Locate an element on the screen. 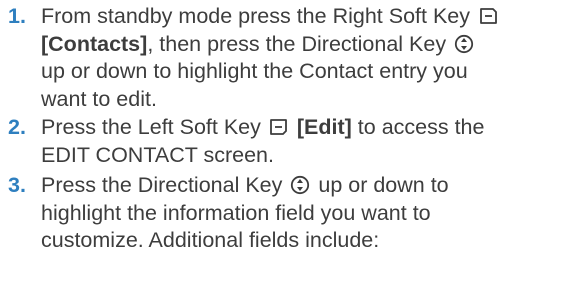  contacts-key-label: [Contacts] is located at coordinates (94, 43).